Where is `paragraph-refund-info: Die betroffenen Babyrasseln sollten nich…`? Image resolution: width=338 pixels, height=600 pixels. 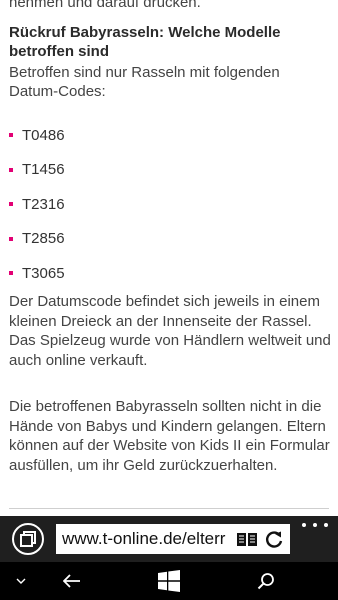
paragraph-refund-info: Die betroffenen Babyrasseln sollten nich… is located at coordinates (169, 436).